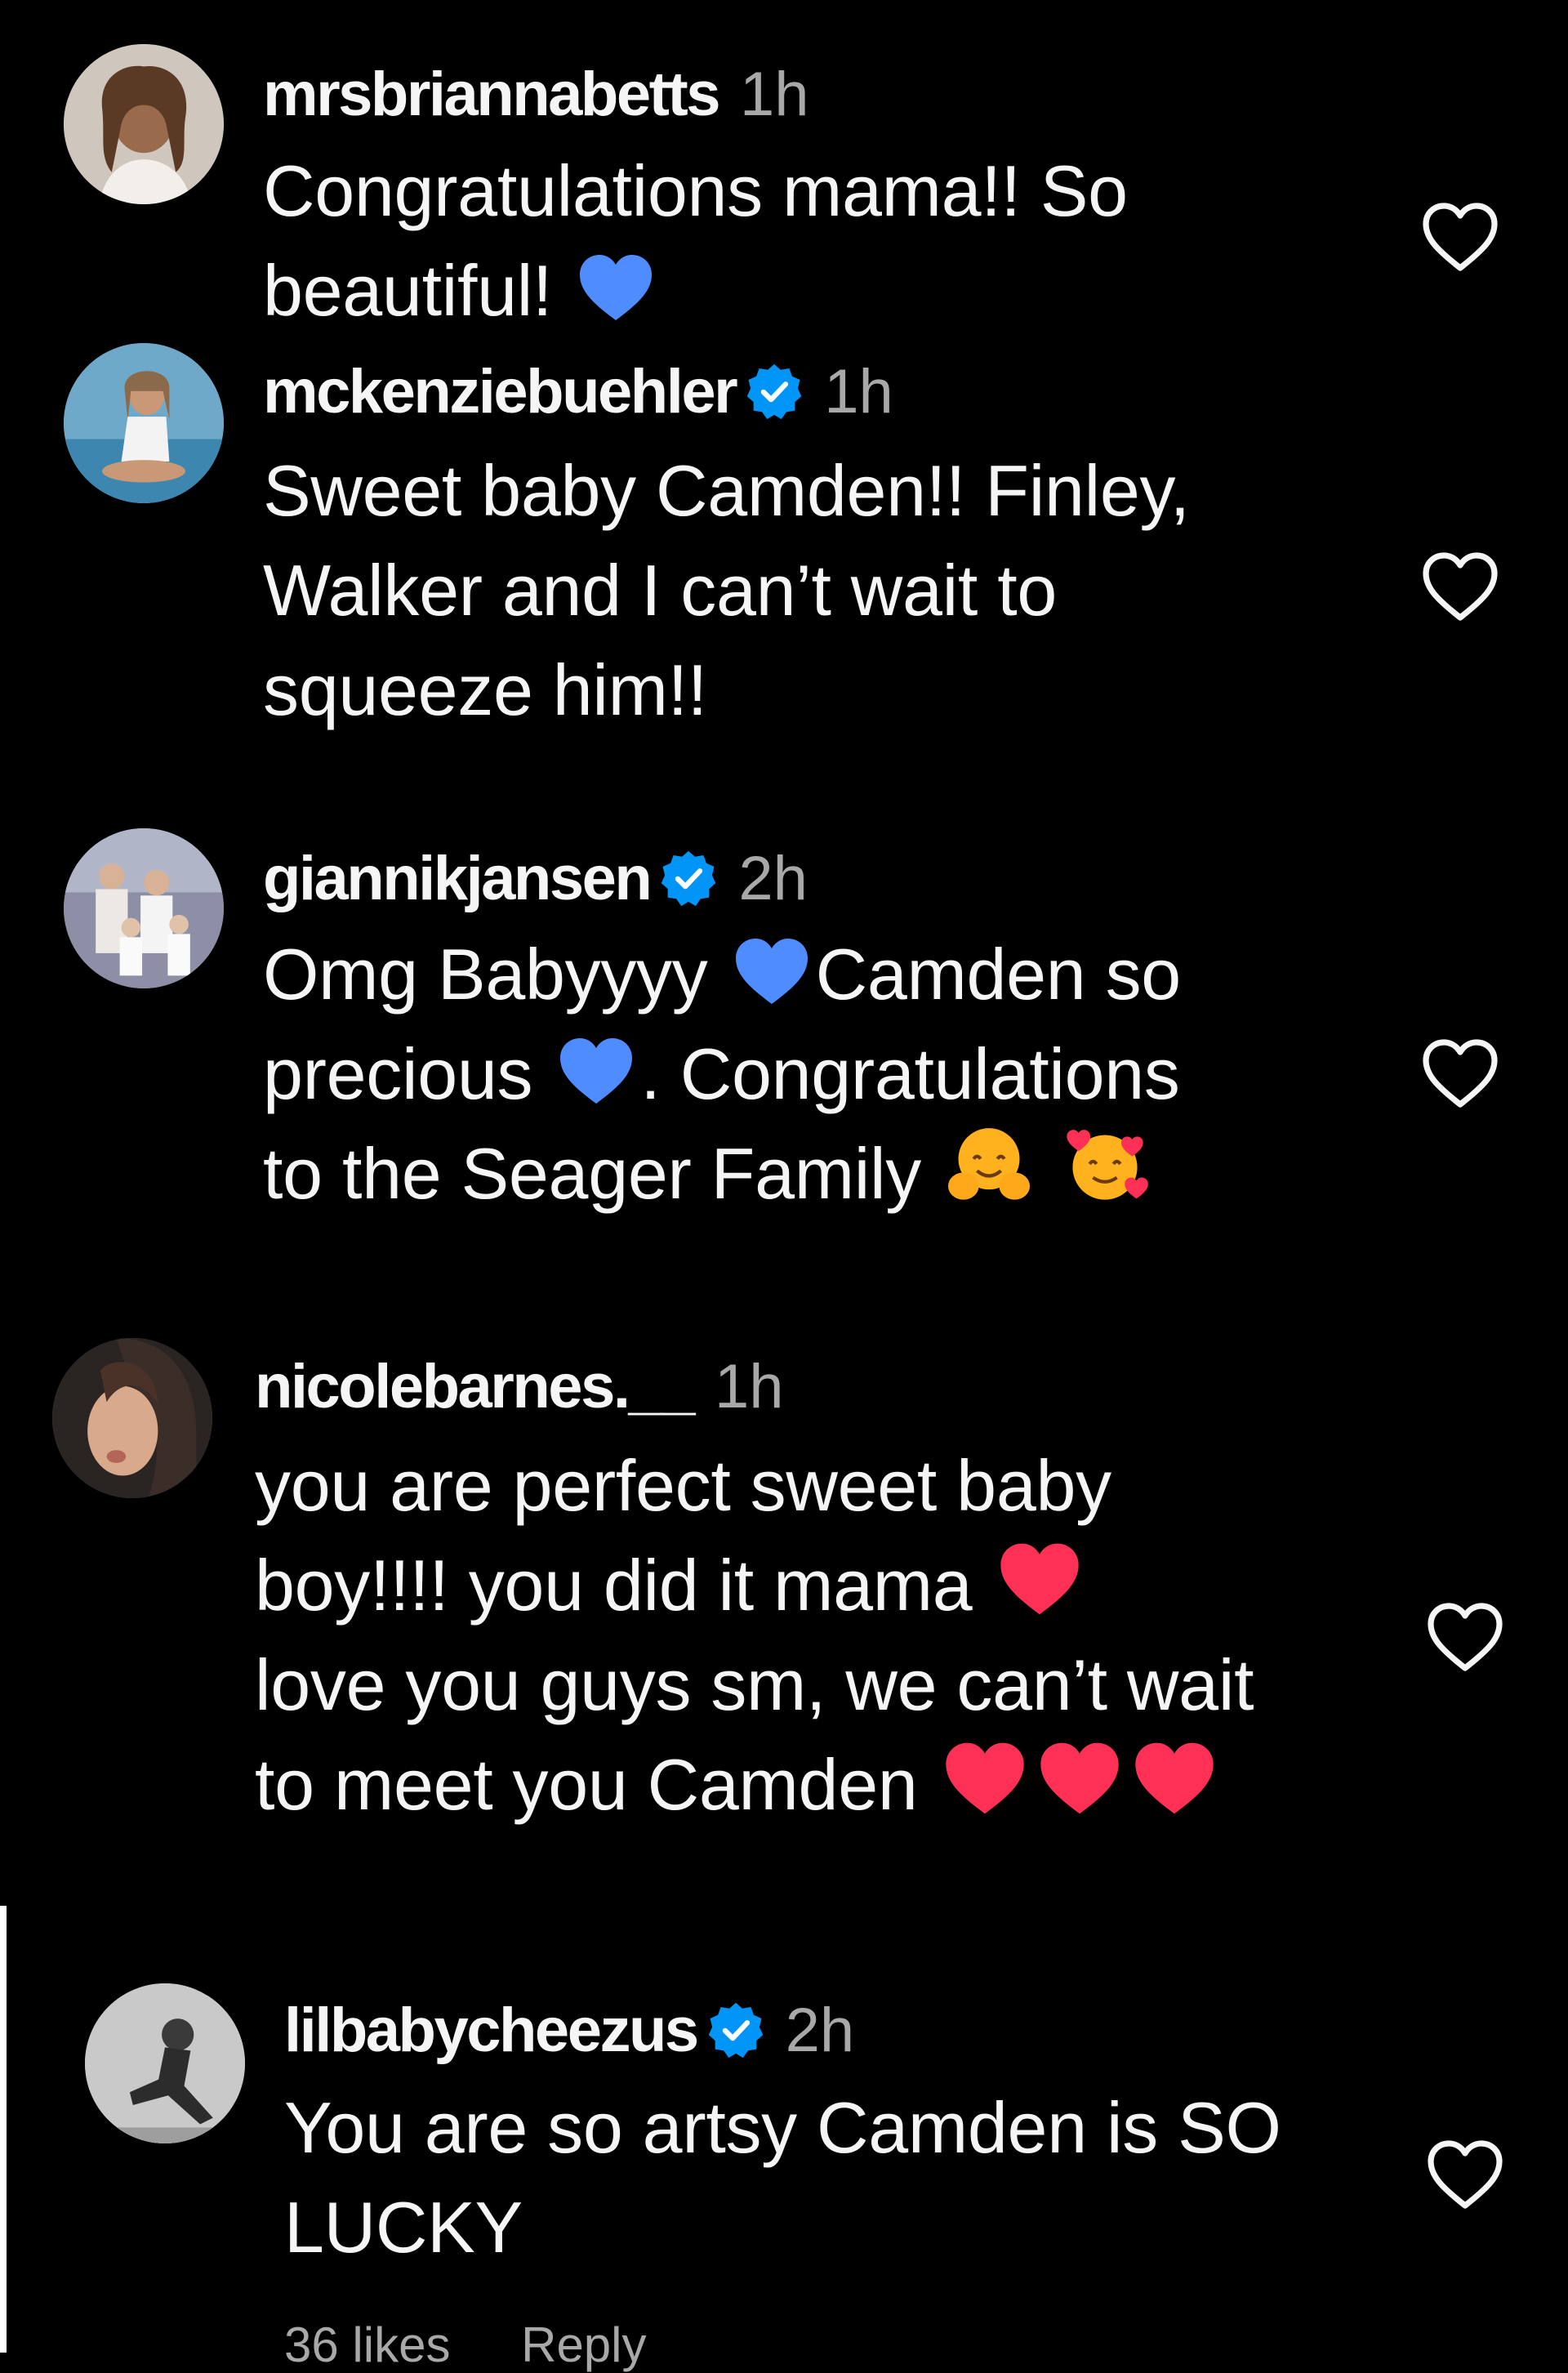 The image size is (1568, 2373). Describe the element at coordinates (782, 2127) in the screenshot. I see `comment-line: You are so artsy Camden is SO` at that location.